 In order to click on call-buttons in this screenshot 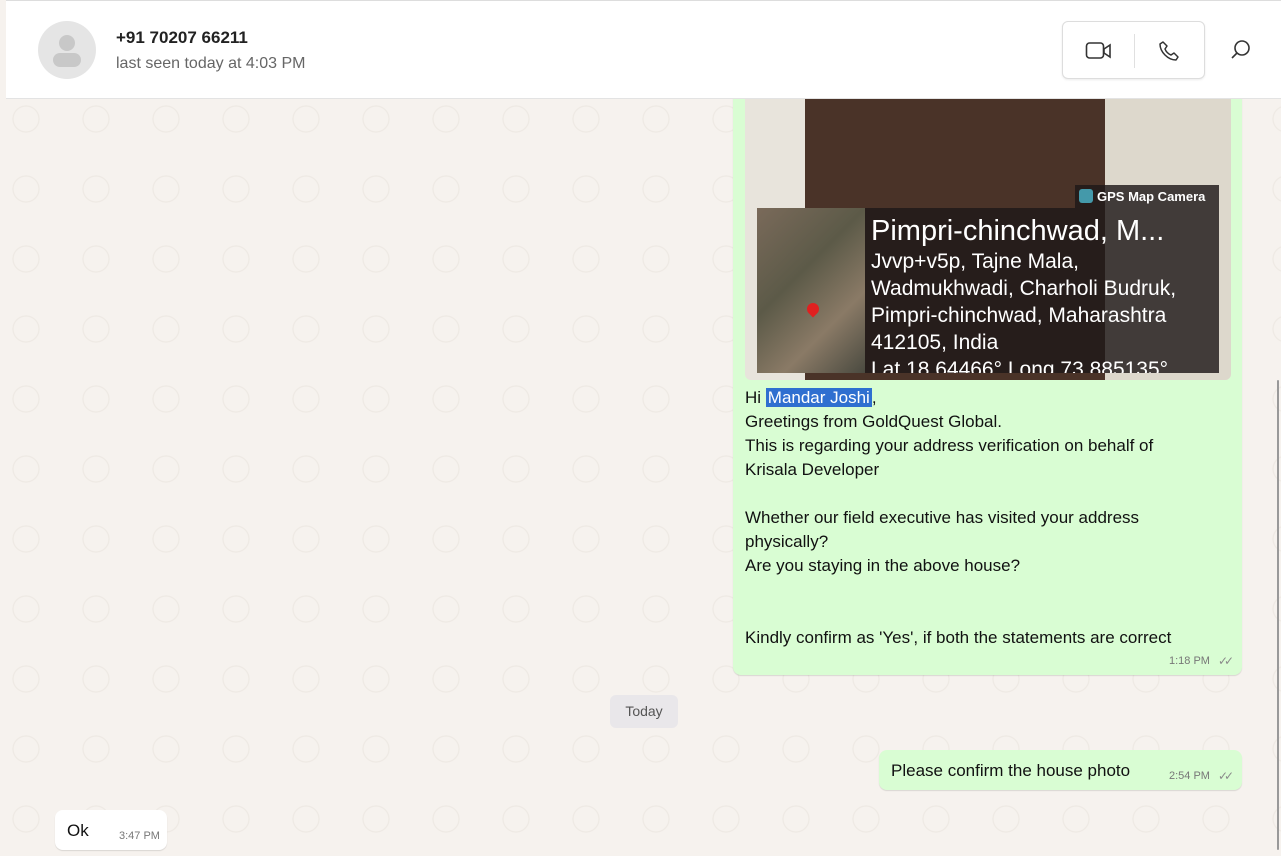, I will do `click(1133, 50)`.